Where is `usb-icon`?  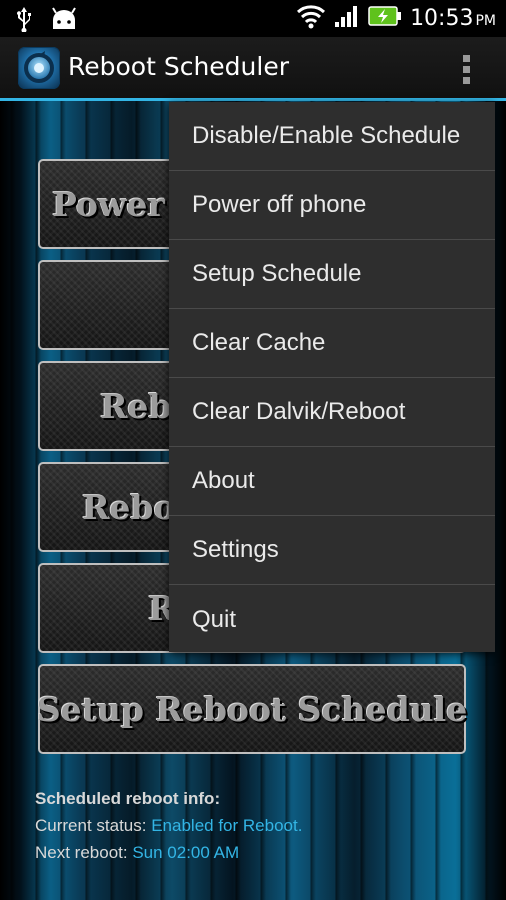
usb-icon is located at coordinates (24, 21).